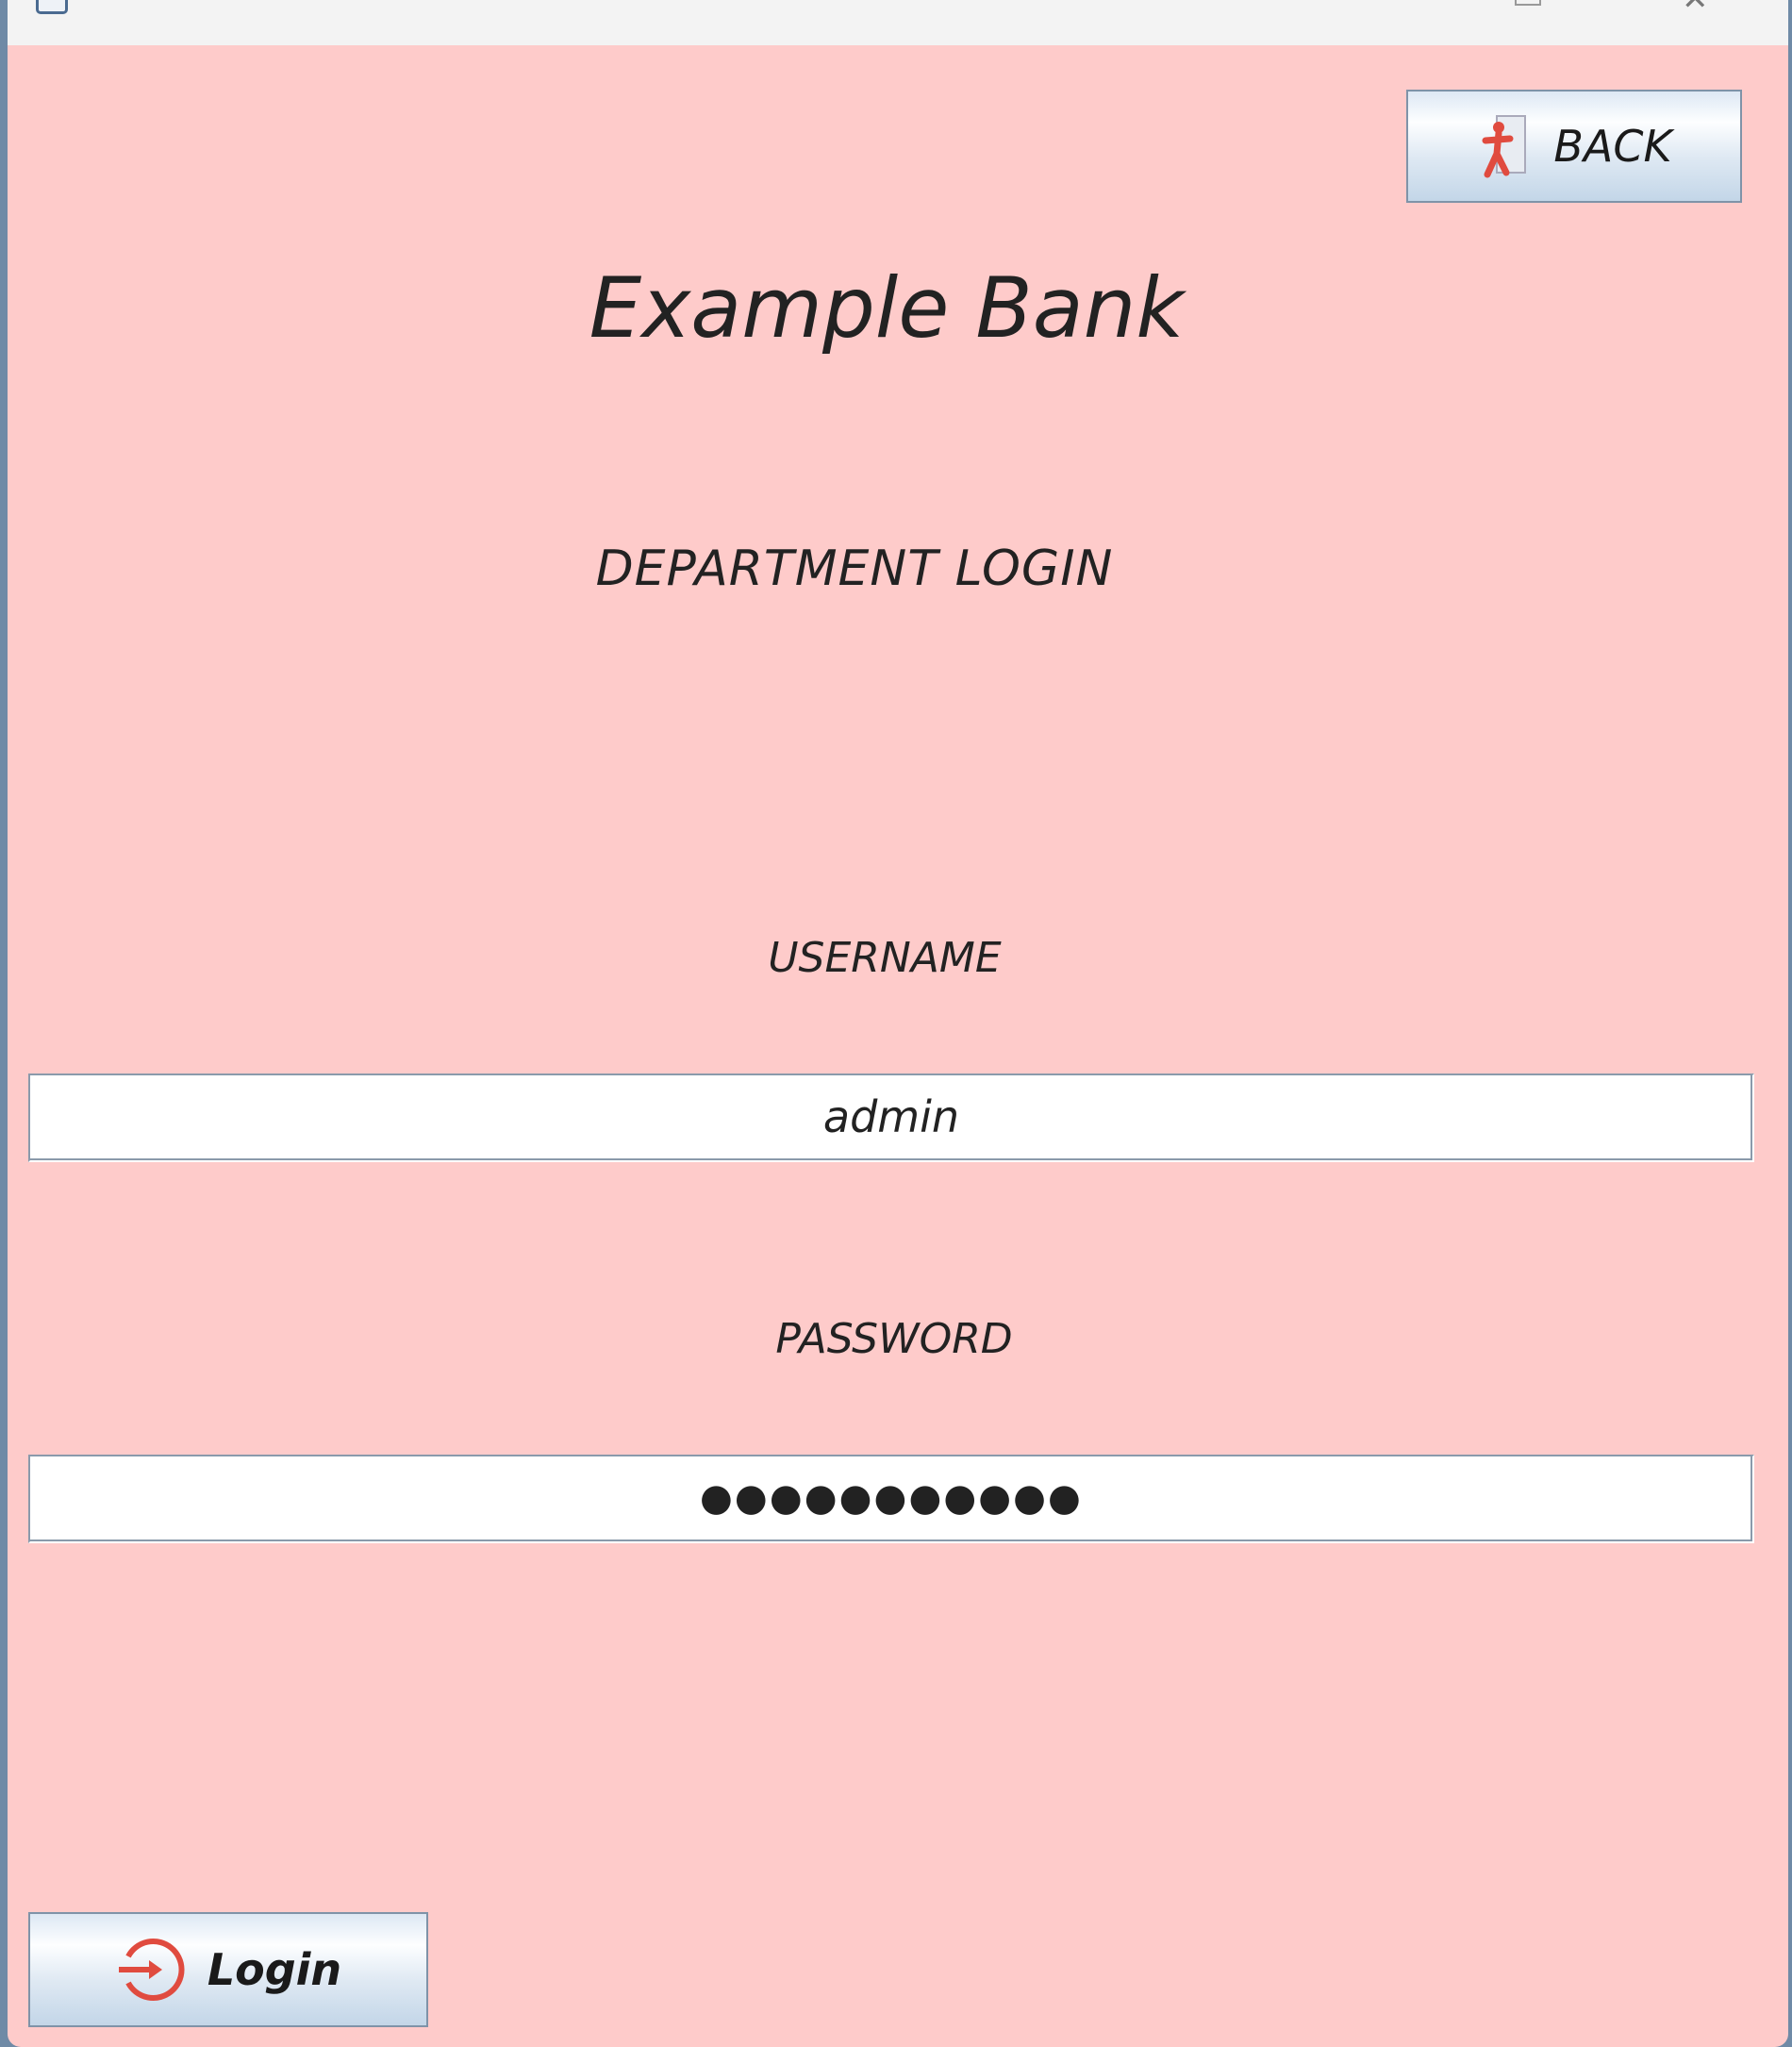 The image size is (1792, 2047). What do you see at coordinates (1504, 146) in the screenshot?
I see `exit-door-icon` at bounding box center [1504, 146].